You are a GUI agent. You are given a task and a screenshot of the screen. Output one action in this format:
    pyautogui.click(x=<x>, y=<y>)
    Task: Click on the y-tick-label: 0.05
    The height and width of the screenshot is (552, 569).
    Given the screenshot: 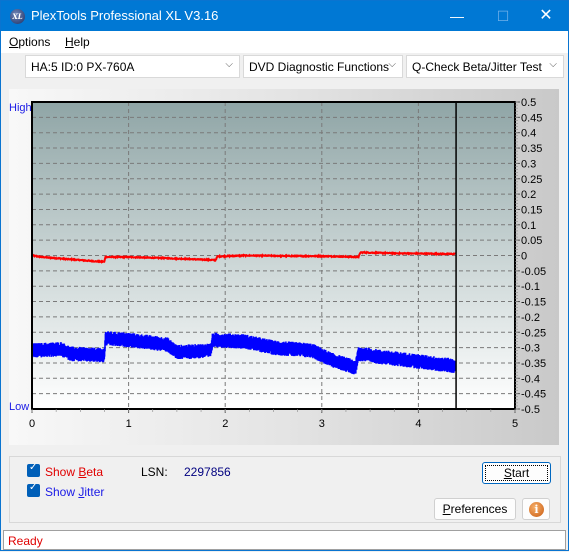 What is the action you would take?
    pyautogui.click(x=531, y=241)
    